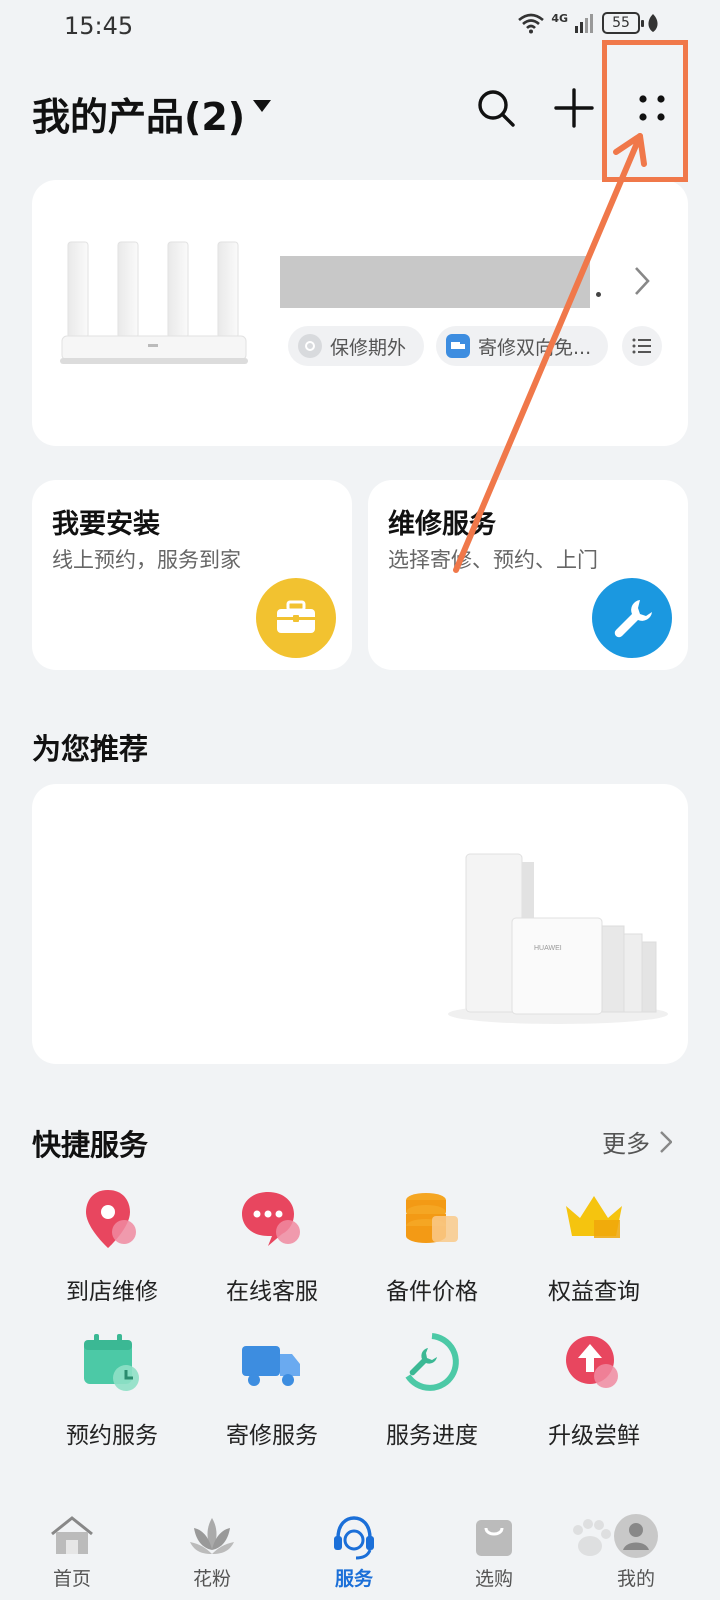  I want to click on brand-text: HUAWEI, so click(548, 948).